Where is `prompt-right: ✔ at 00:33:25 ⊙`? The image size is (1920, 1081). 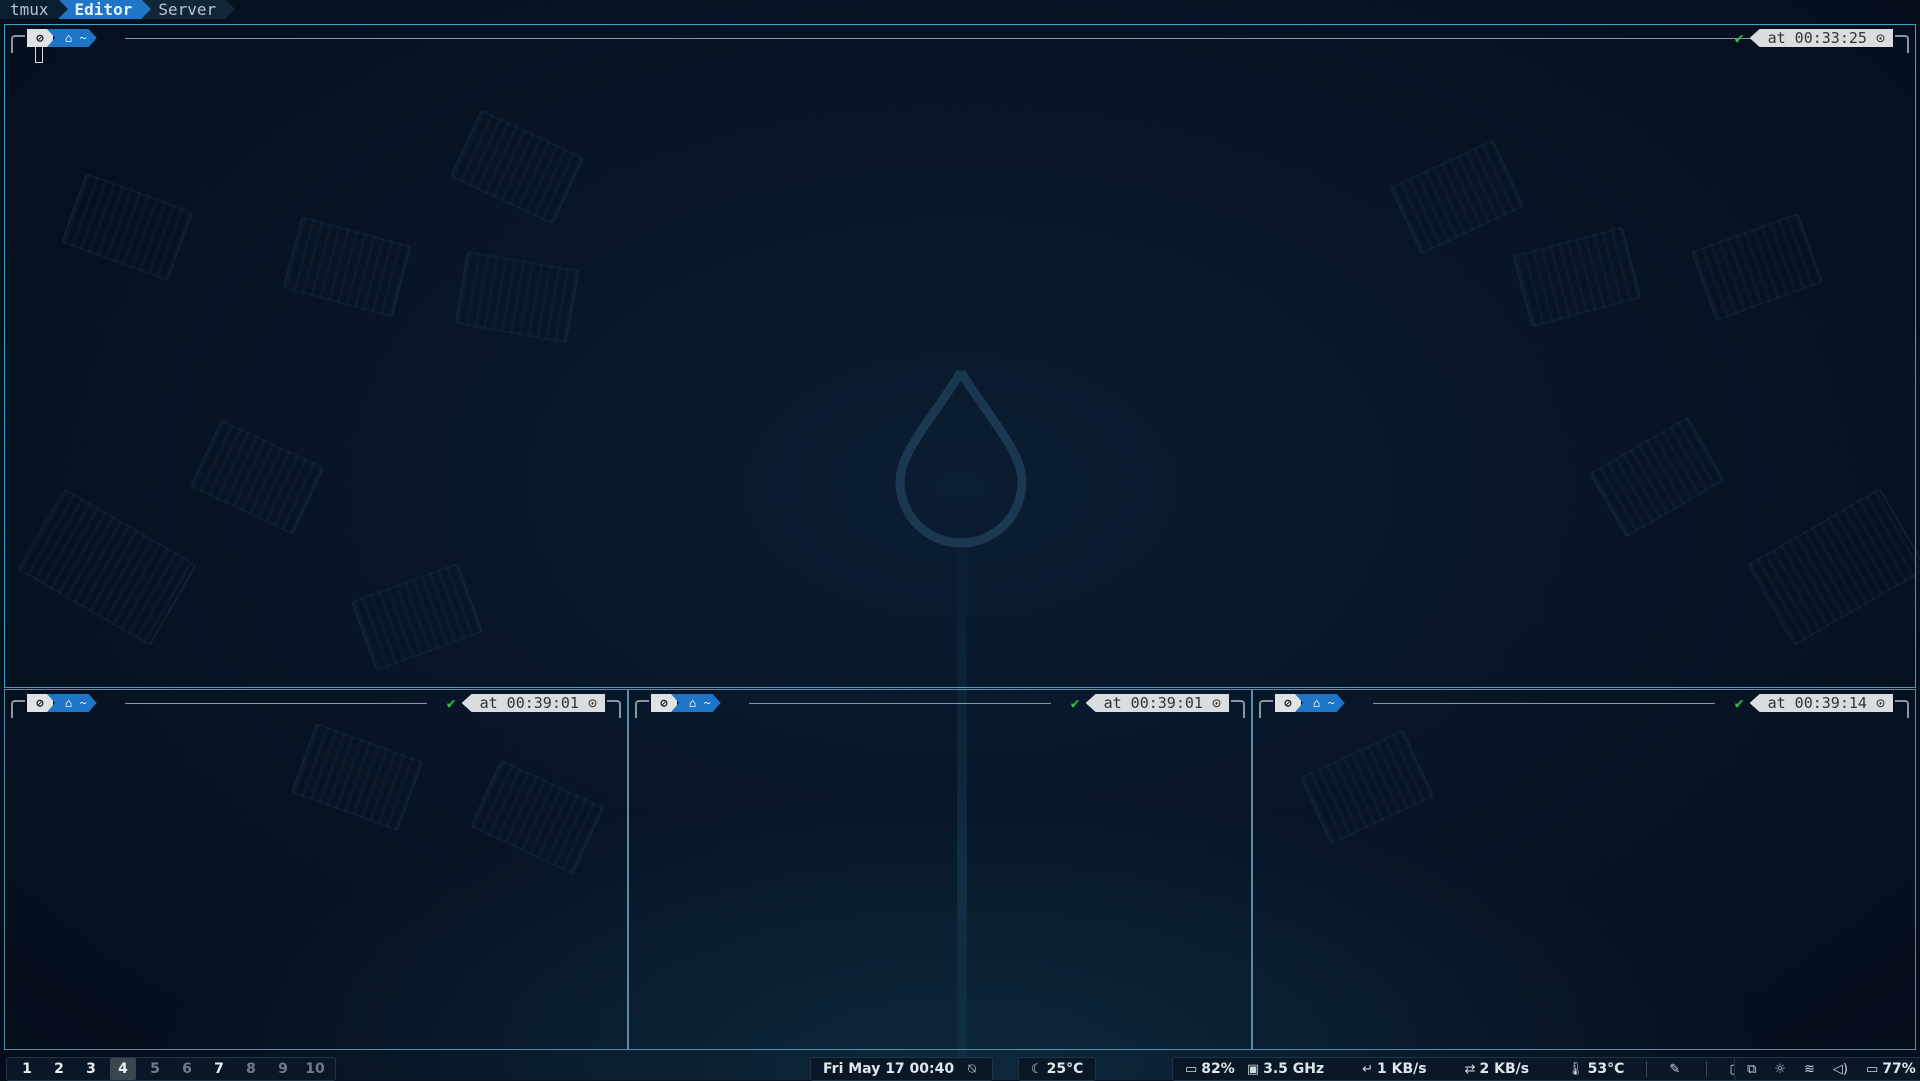
prompt-right: ✔ at 00:33:25 ⊙ is located at coordinates (1814, 38).